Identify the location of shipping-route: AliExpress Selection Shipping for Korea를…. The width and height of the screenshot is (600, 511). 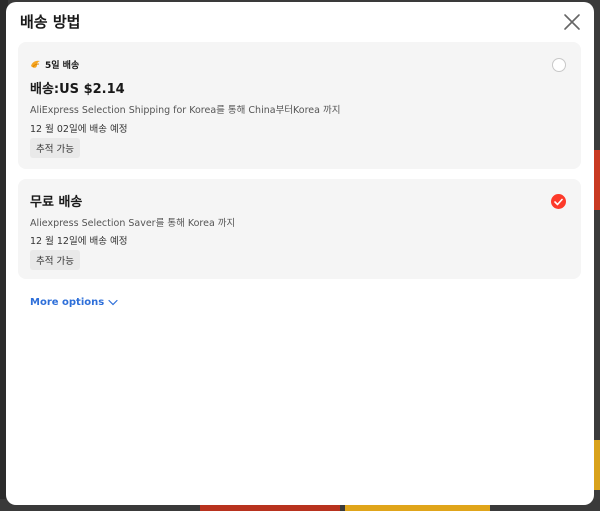
(185, 110).